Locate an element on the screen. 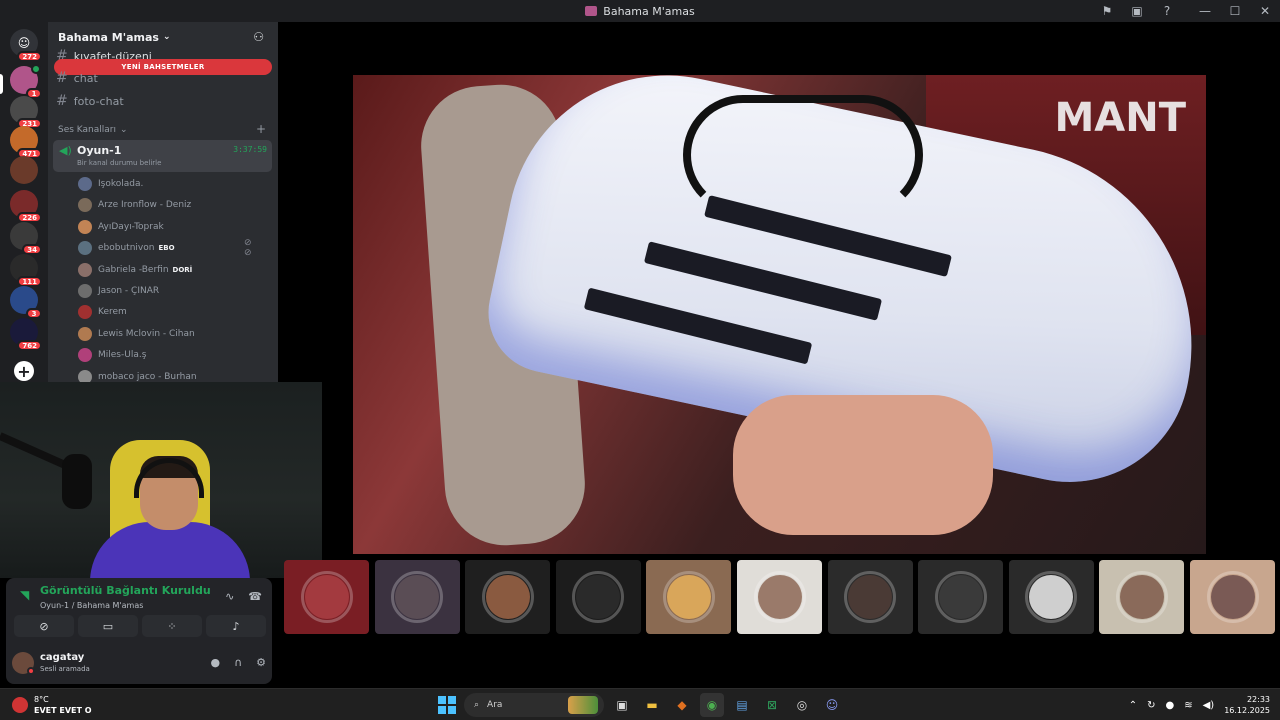 The width and height of the screenshot is (1280, 720). create-channel-icon: + is located at coordinates (261, 129).